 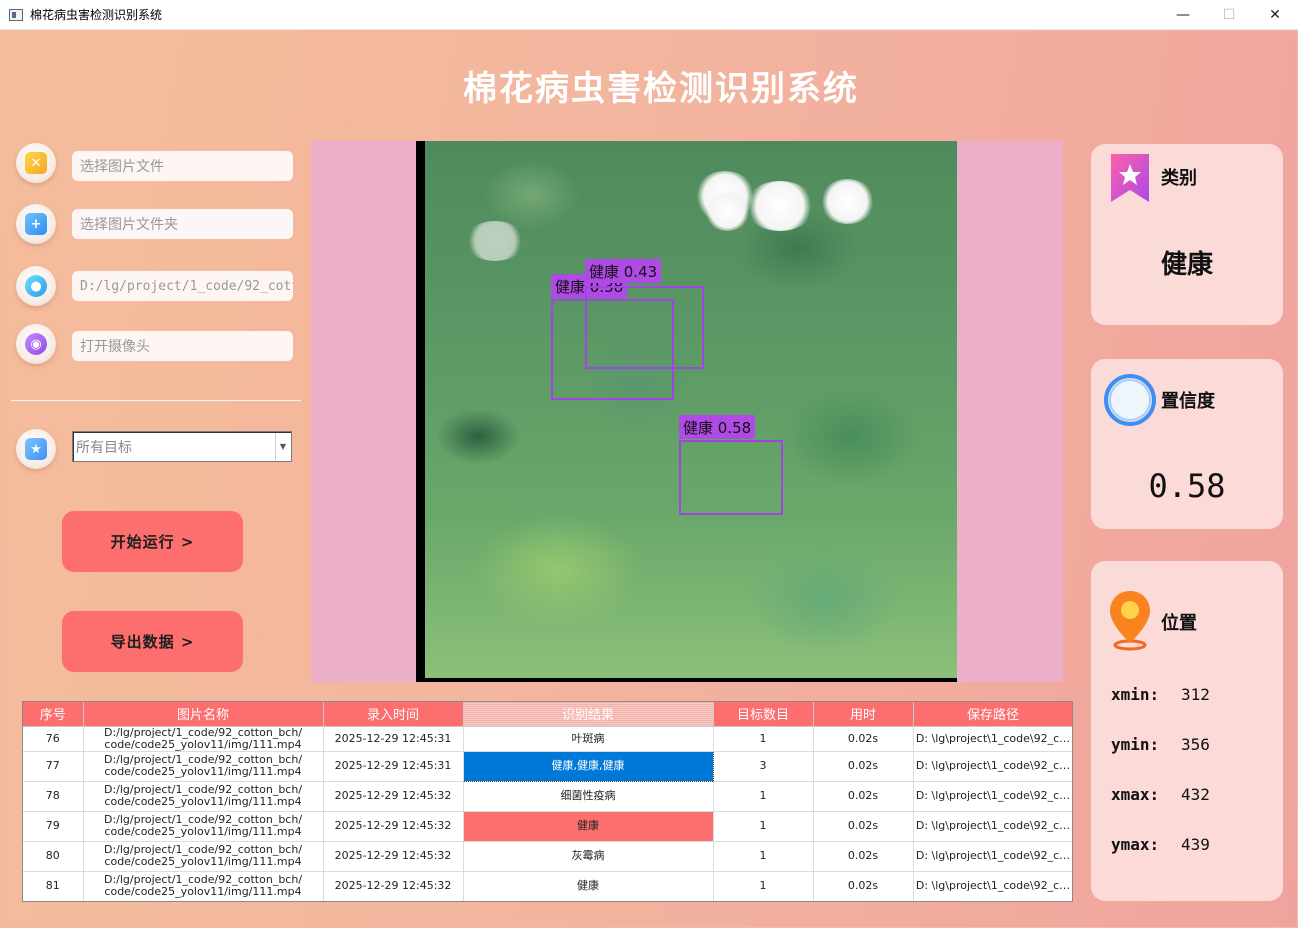 What do you see at coordinates (763, 714) in the screenshot?
I see `header-target-count: 目标数目` at bounding box center [763, 714].